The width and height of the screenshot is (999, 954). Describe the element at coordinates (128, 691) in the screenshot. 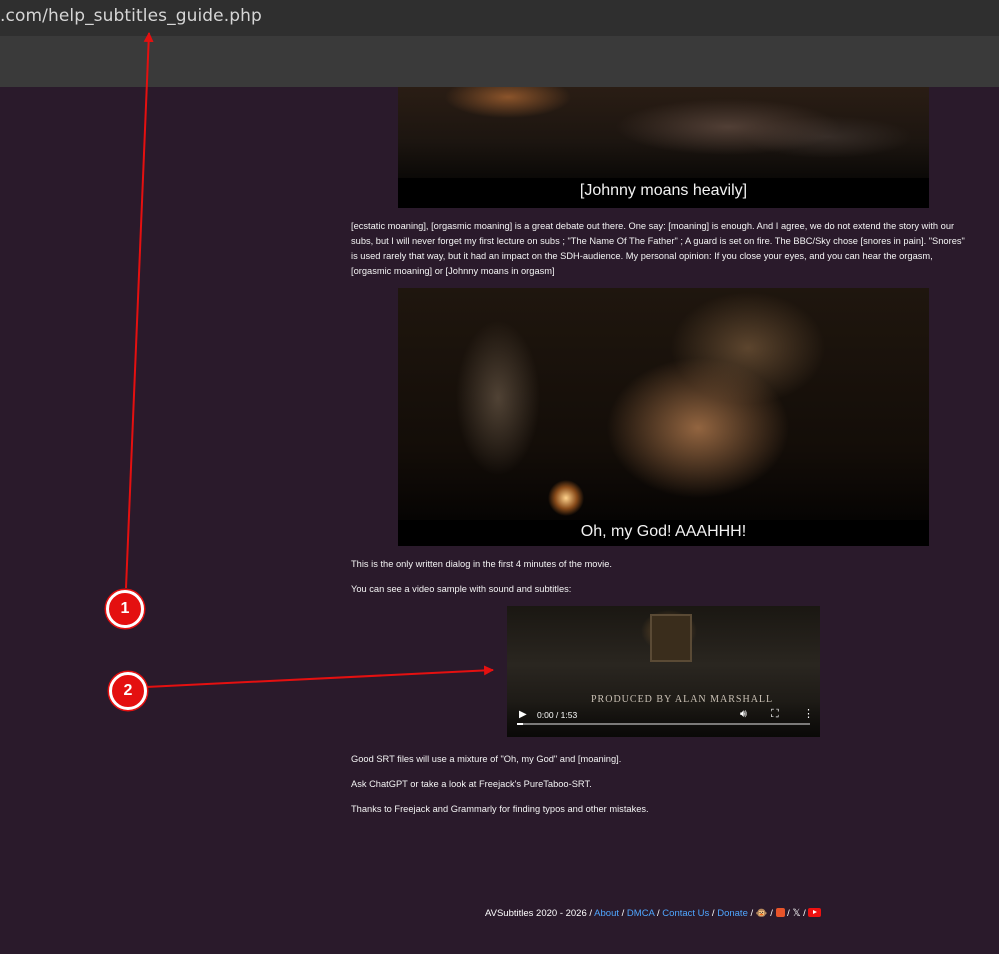

I see `annotation-marker-2: 2` at that location.